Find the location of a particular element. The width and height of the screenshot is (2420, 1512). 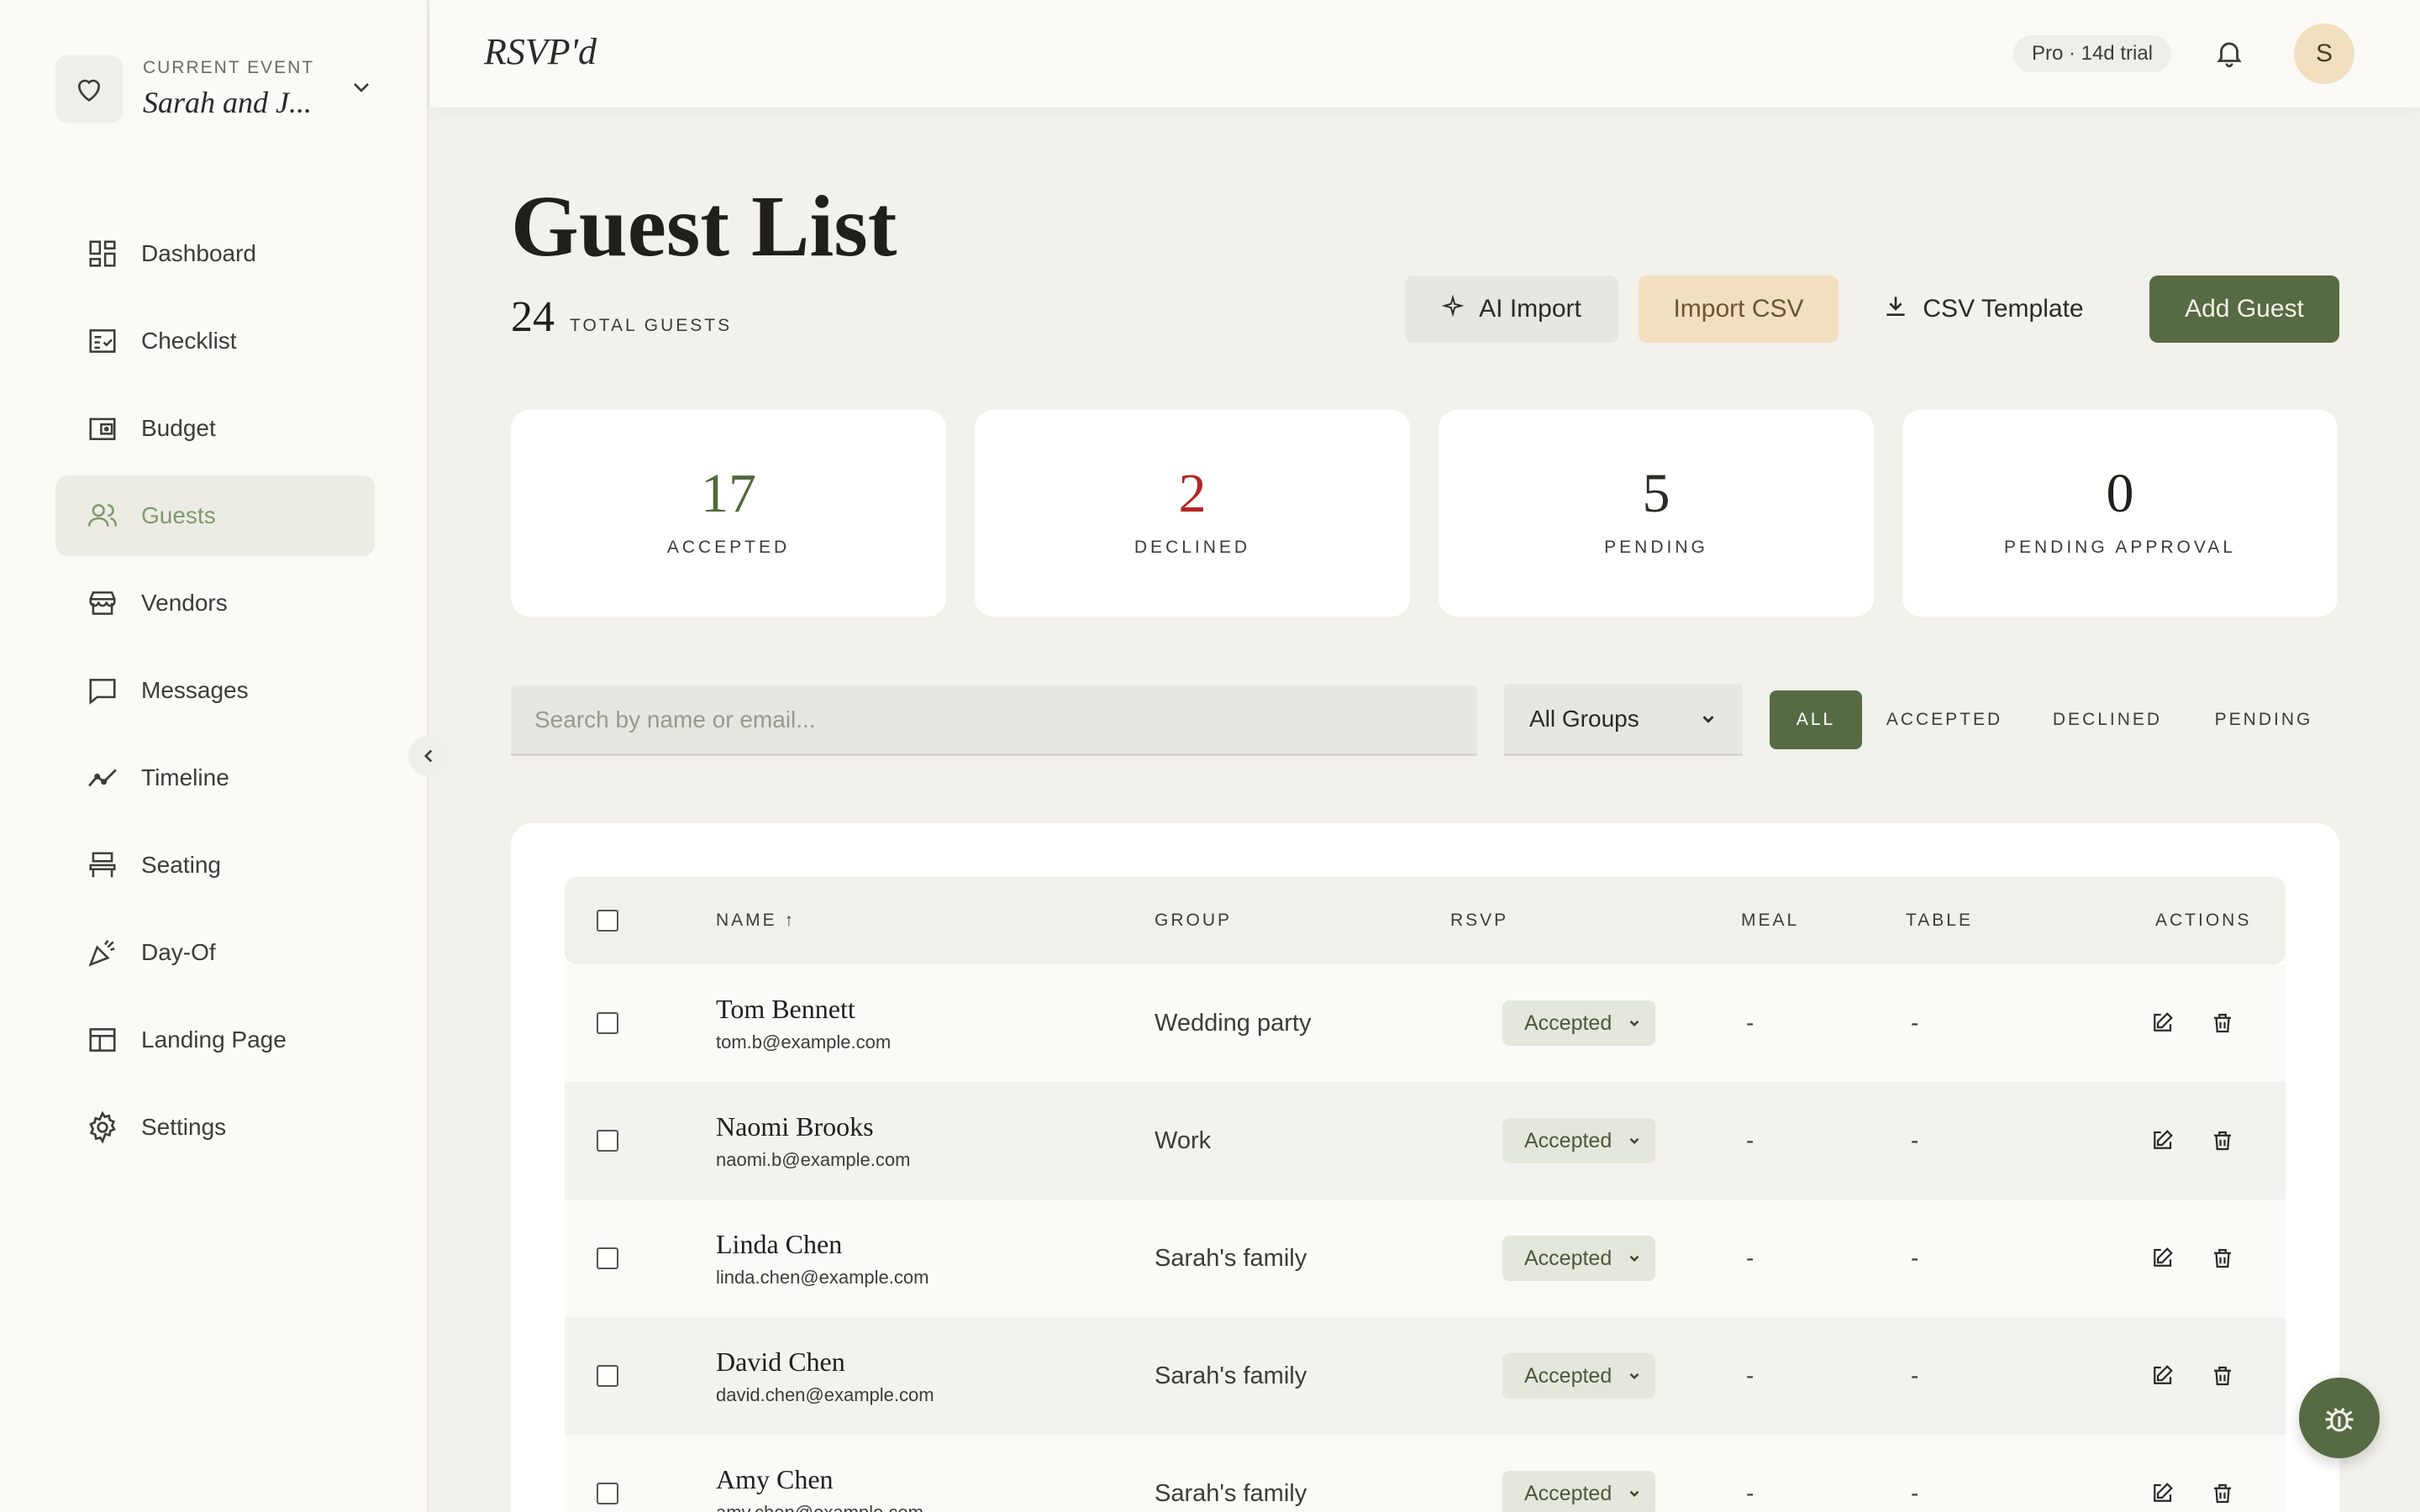

chevron-left-icon is located at coordinates (428, 756).